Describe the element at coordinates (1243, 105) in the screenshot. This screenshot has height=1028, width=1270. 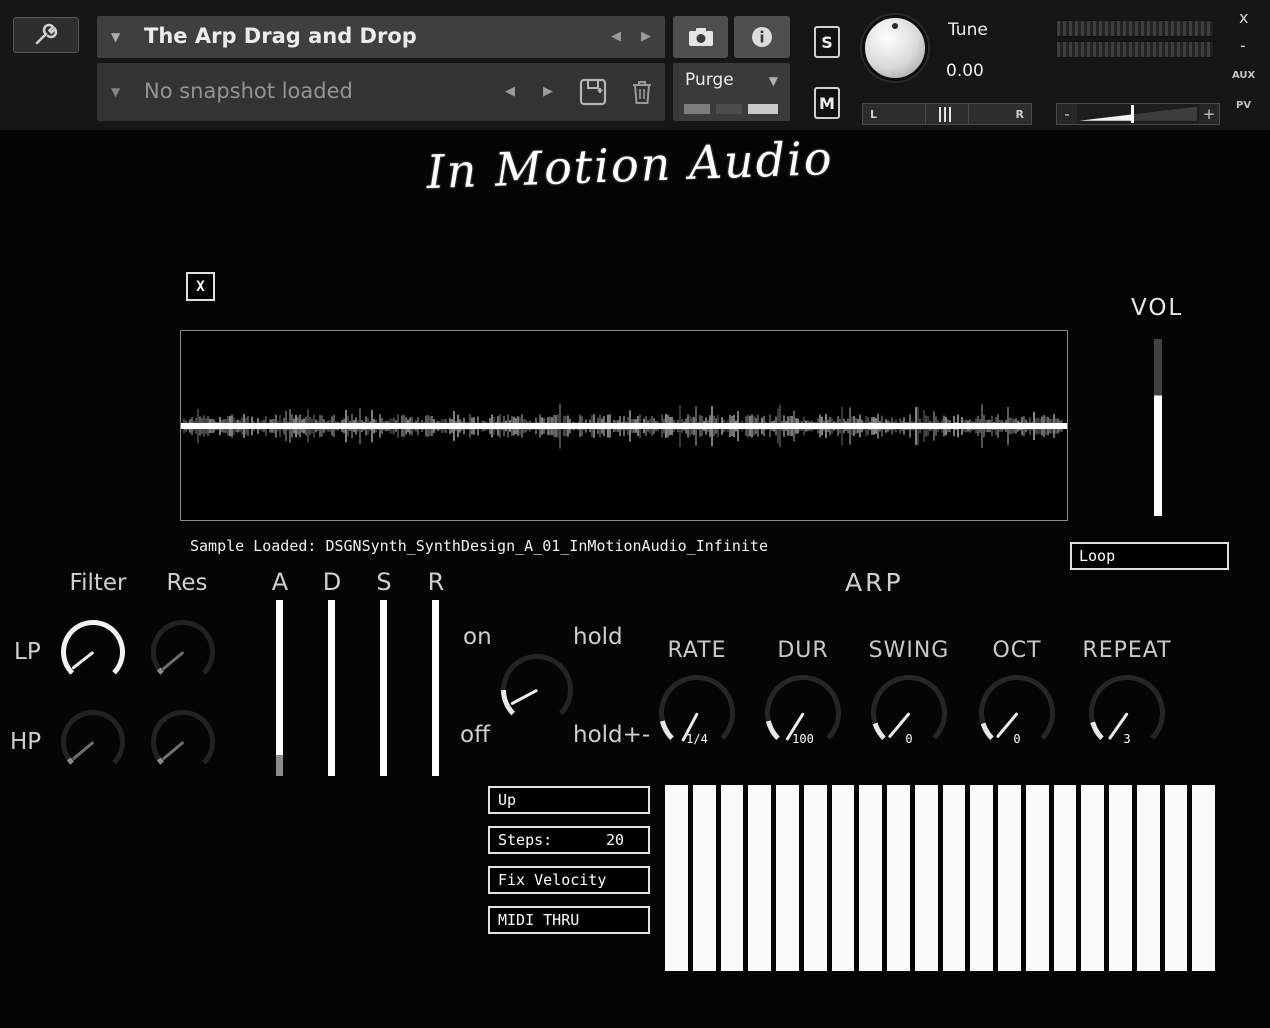
I see `pv-button: PV` at that location.